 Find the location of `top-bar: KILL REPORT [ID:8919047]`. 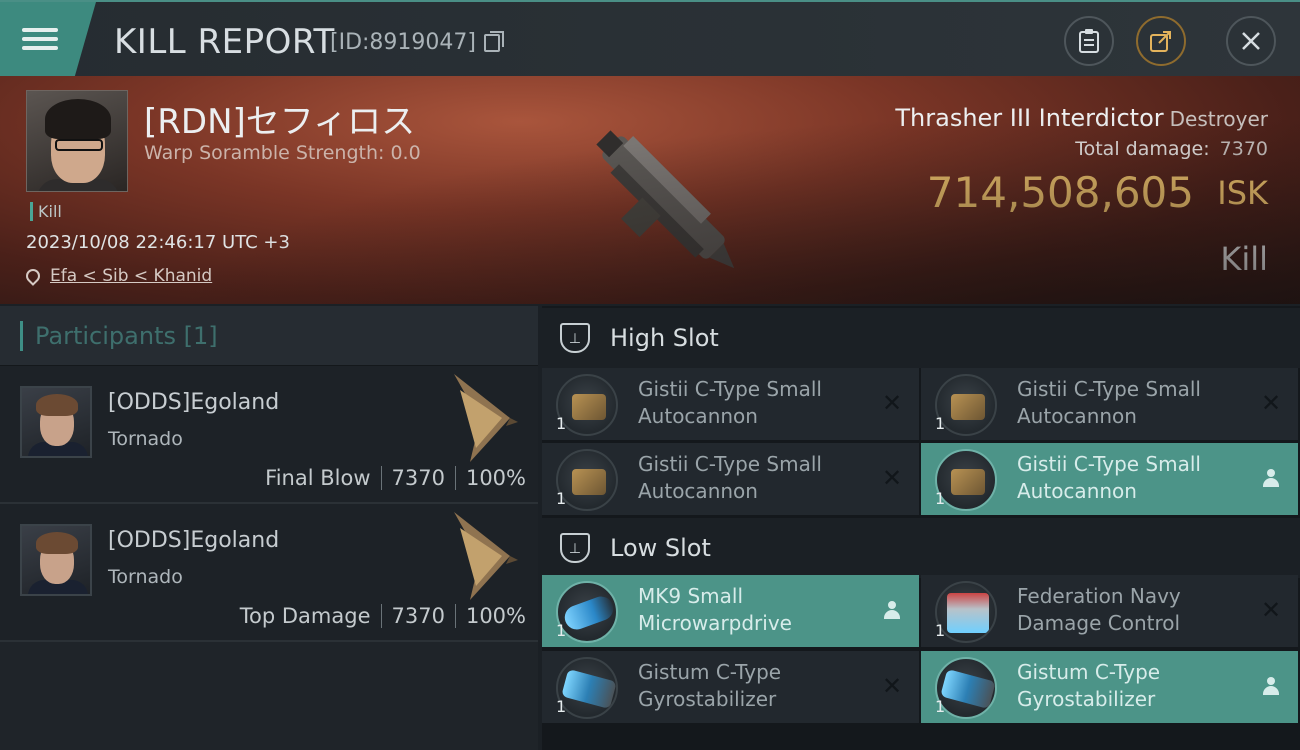

top-bar: KILL REPORT [ID:8919047] is located at coordinates (650, 38).